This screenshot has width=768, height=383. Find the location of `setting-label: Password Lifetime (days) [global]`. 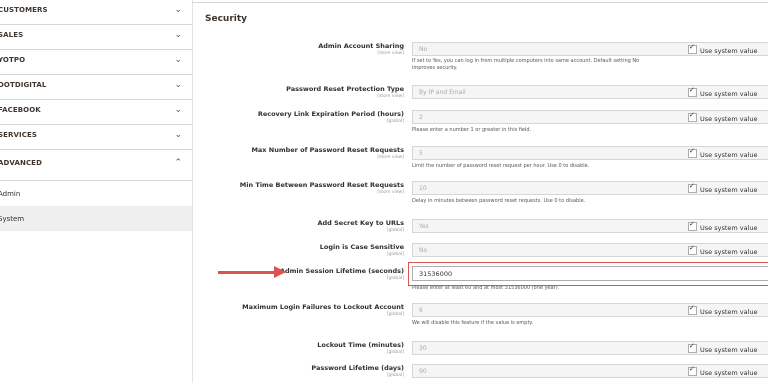

setting-label: Password Lifetime (days) [global] is located at coordinates (357, 371).